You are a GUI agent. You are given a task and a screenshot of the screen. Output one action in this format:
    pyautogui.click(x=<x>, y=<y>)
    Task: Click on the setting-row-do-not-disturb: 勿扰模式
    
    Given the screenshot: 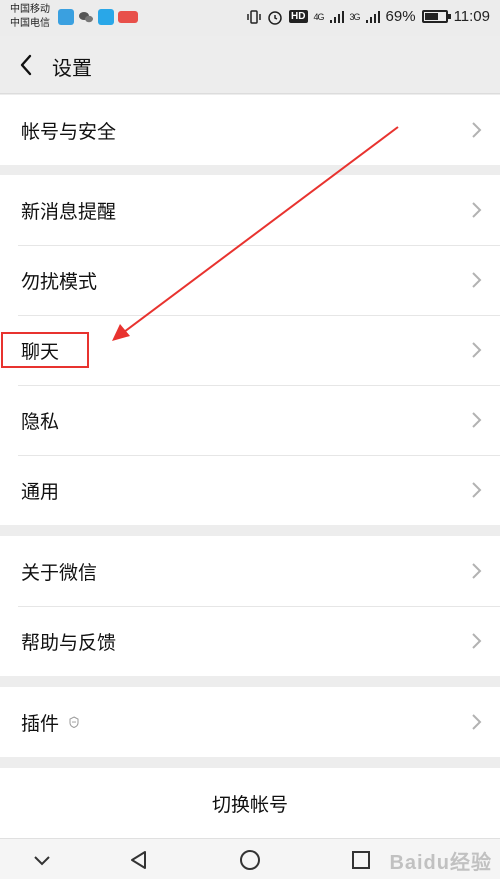 What is the action you would take?
    pyautogui.click(x=250, y=280)
    